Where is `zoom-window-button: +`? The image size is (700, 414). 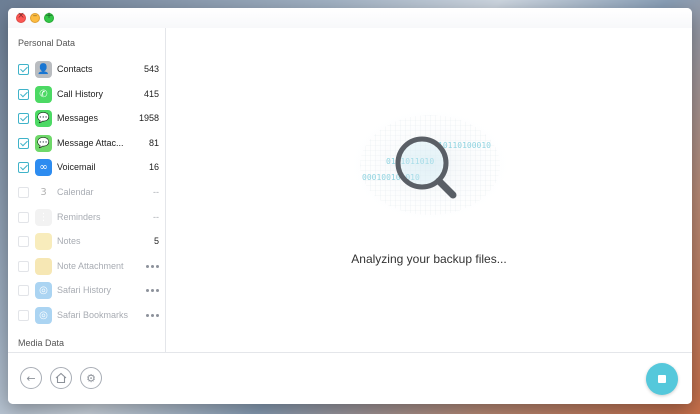 zoom-window-button: + is located at coordinates (49, 17).